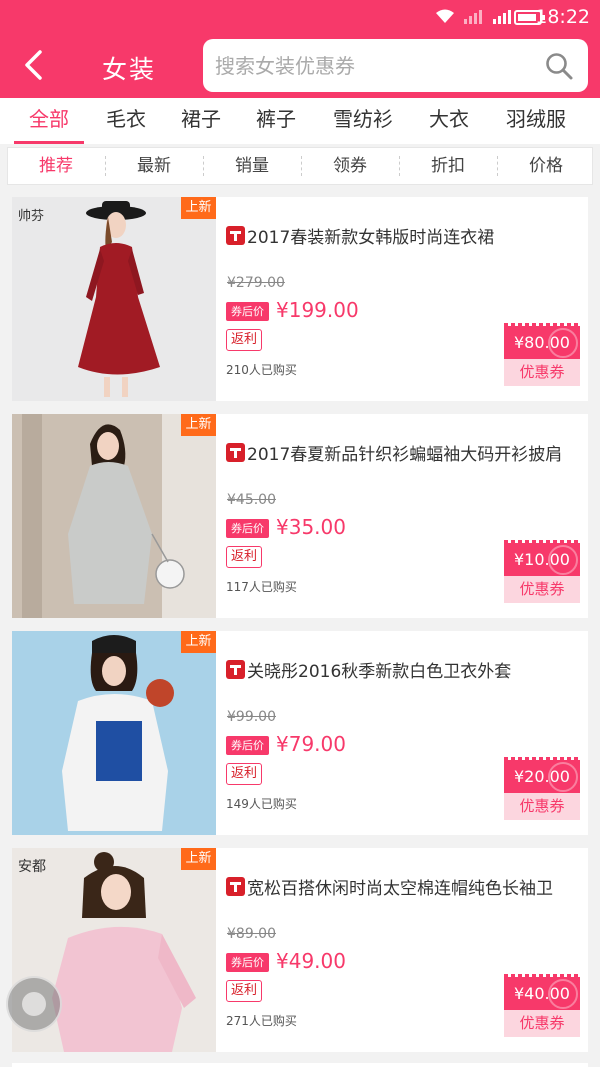  Describe the element at coordinates (542, 789) in the screenshot. I see `coupon-button: ¥20.00 优惠券` at that location.